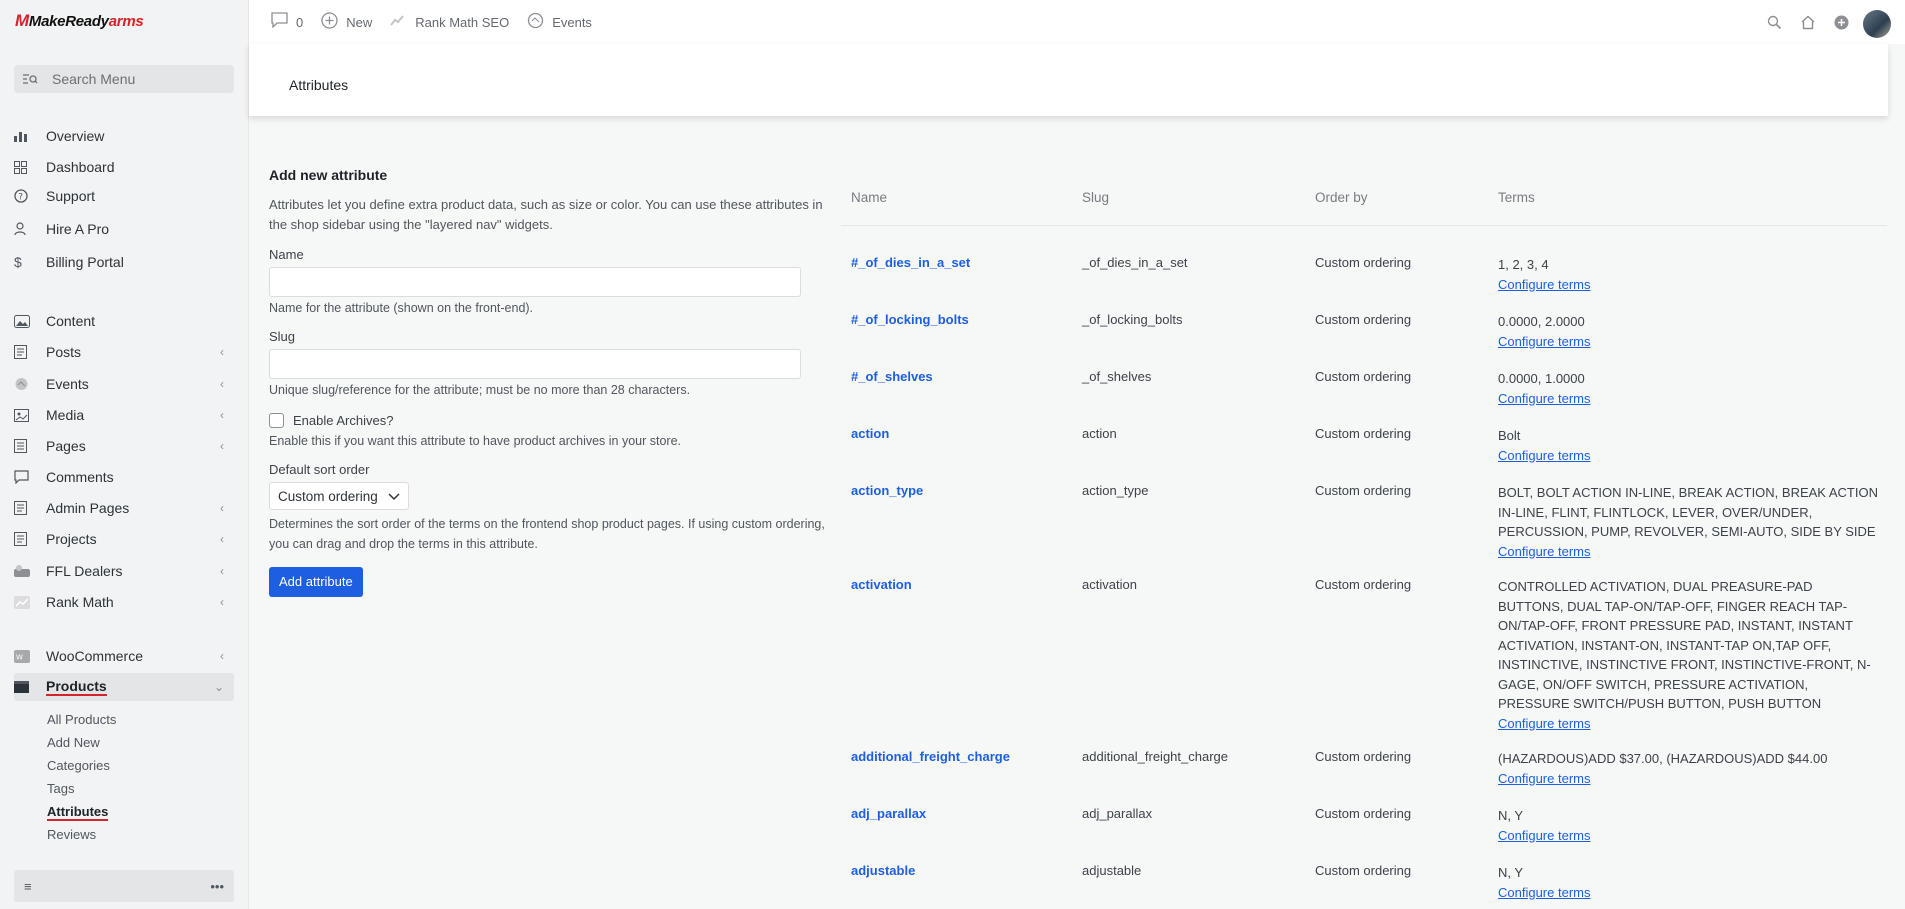 This screenshot has width=1905, height=909. Describe the element at coordinates (124, 79) in the screenshot. I see `search-menu-input: Search Menu` at that location.